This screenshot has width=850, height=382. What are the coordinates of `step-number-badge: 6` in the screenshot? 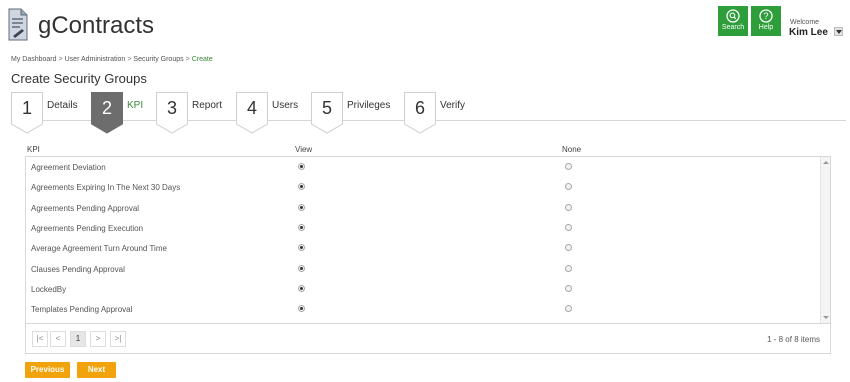 It's located at (420, 113).